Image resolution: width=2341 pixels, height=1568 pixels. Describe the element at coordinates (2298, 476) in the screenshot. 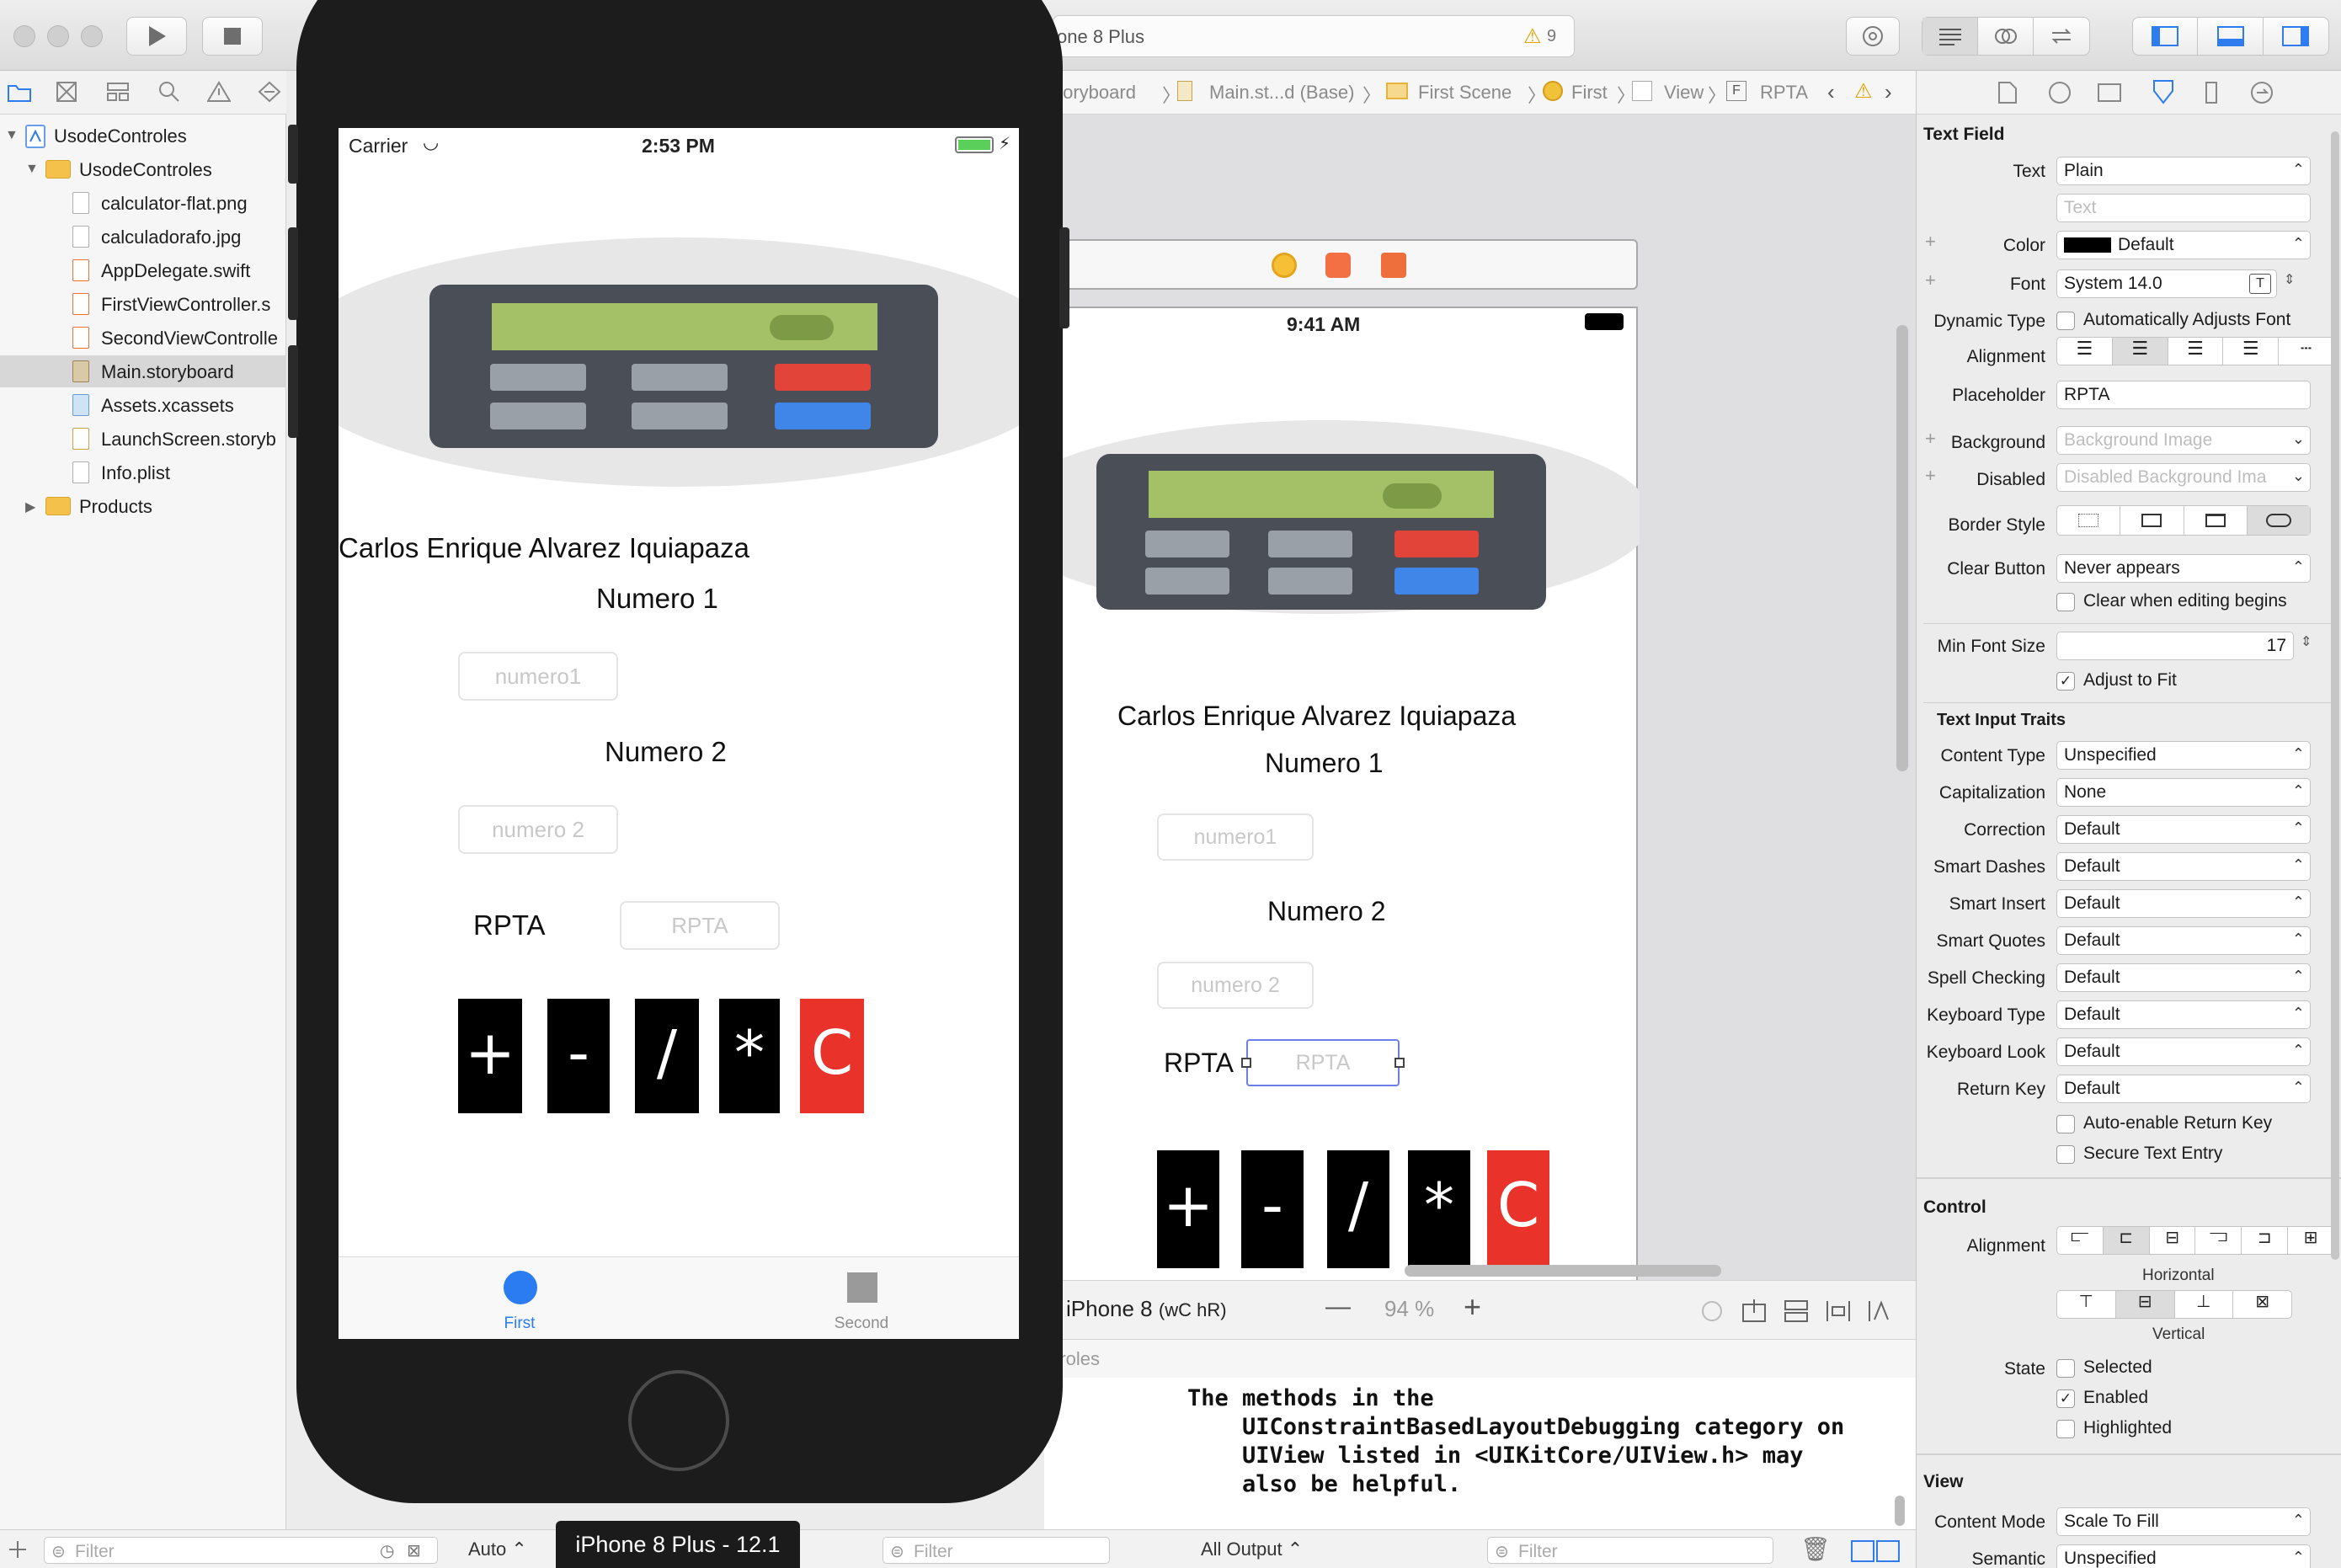

I see `chevron-down-icon: ⌄` at that location.